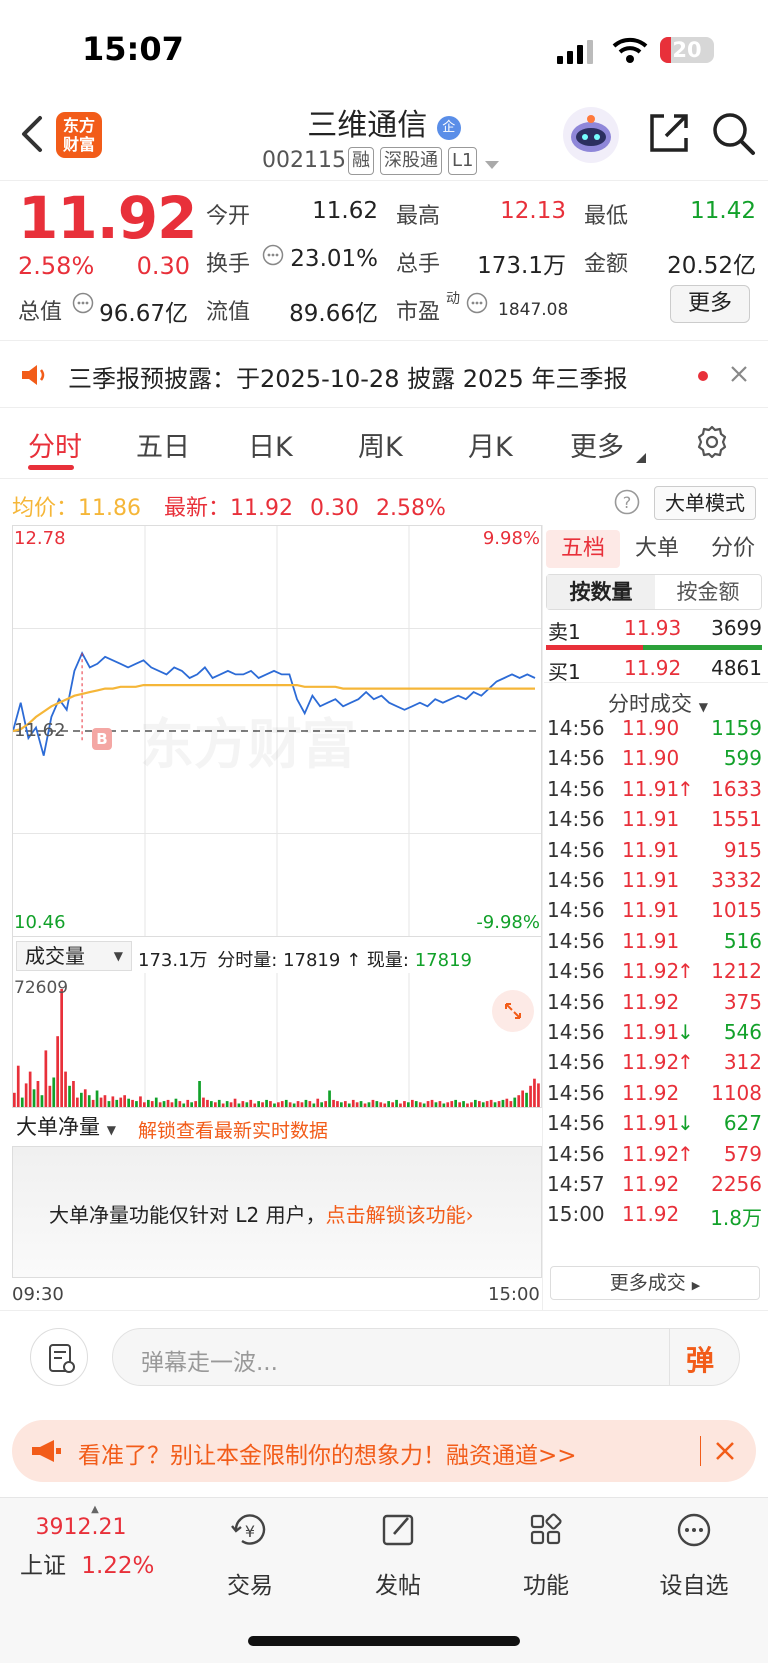 The width and height of the screenshot is (768, 1663). I want to click on tick-row: 14:56 11.91 ↑ 1633, so click(384, 791).